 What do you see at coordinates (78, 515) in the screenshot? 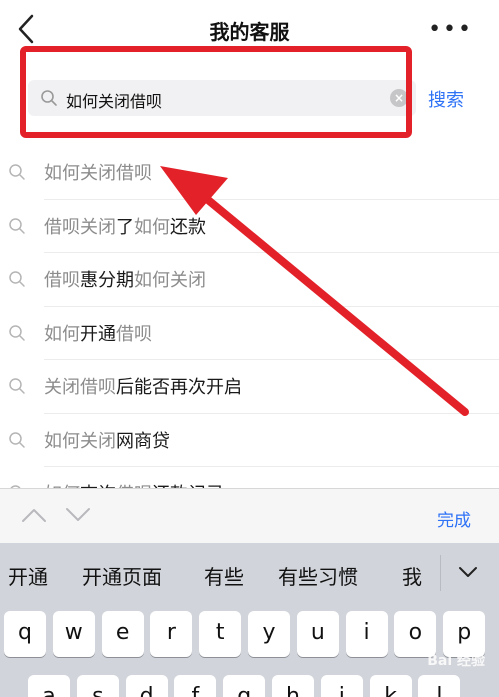
I see `chevron-down-icon` at bounding box center [78, 515].